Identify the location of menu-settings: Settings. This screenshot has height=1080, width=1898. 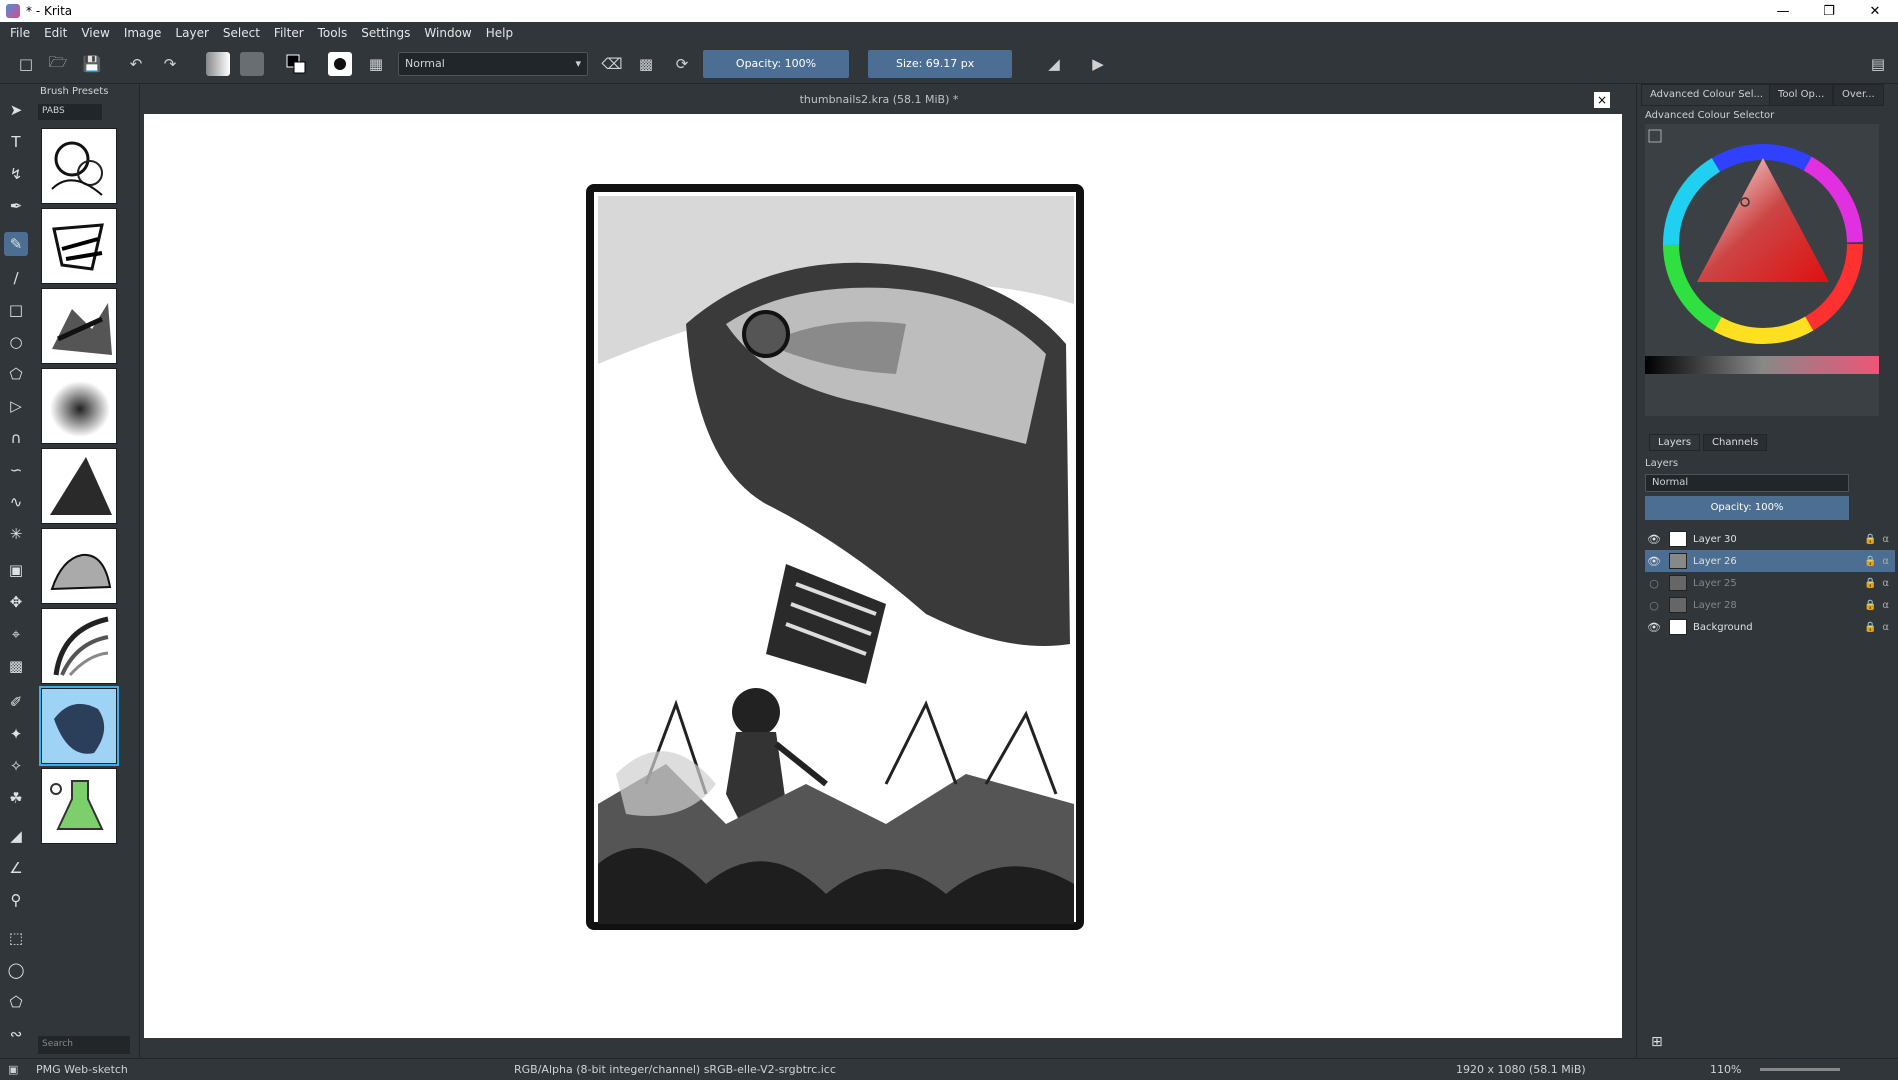
(385, 33).